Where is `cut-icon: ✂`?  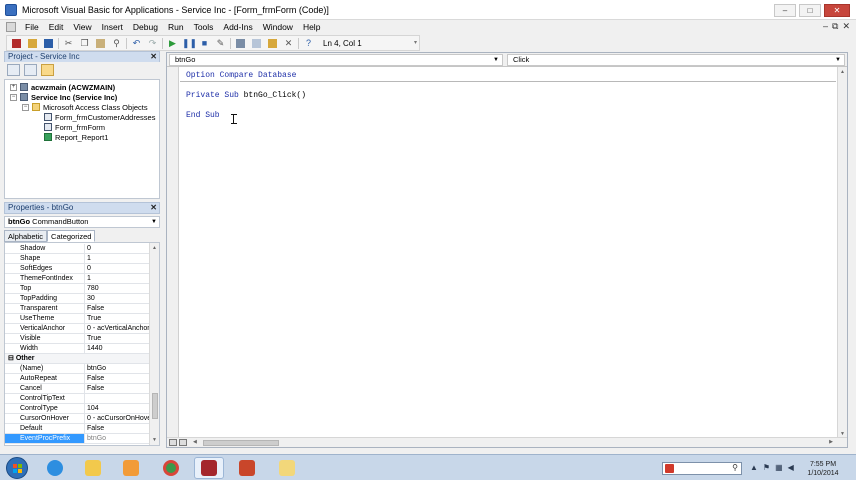 cut-icon: ✂ is located at coordinates (68, 43).